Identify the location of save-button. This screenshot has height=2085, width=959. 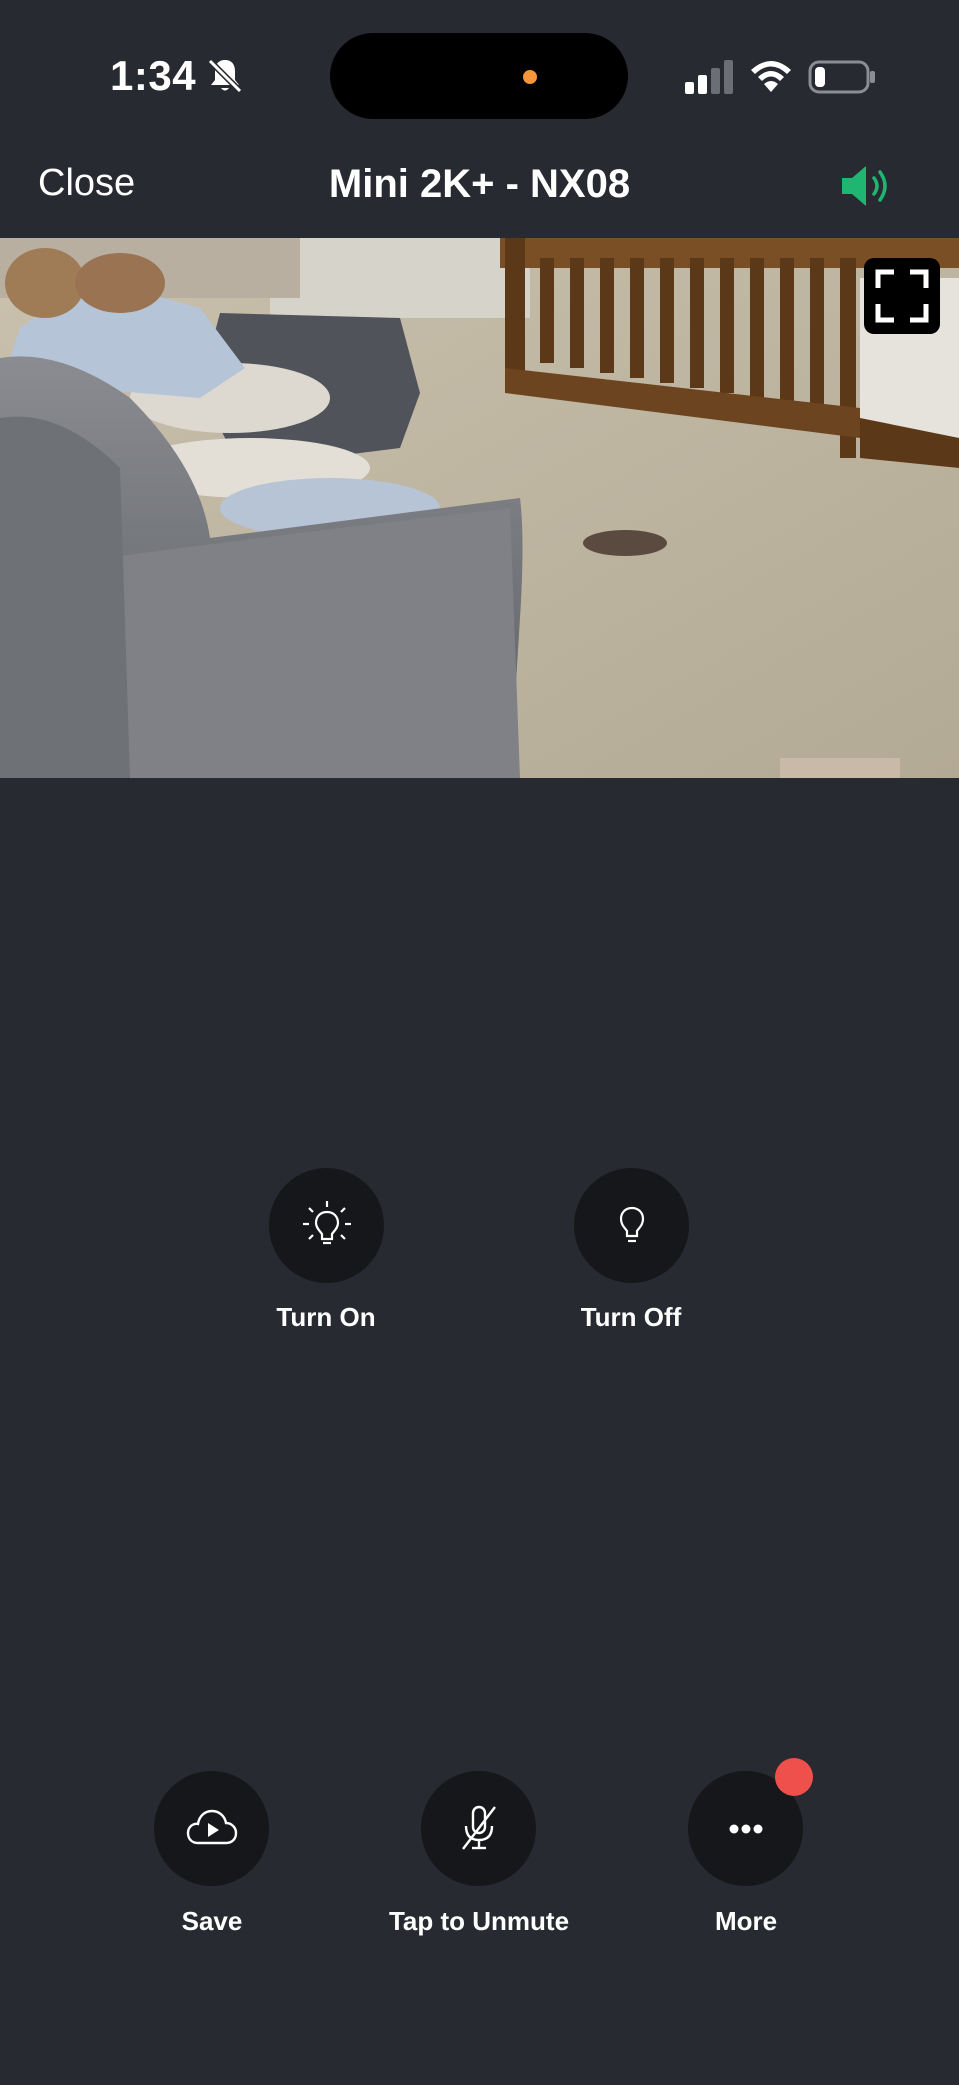
(211, 1828).